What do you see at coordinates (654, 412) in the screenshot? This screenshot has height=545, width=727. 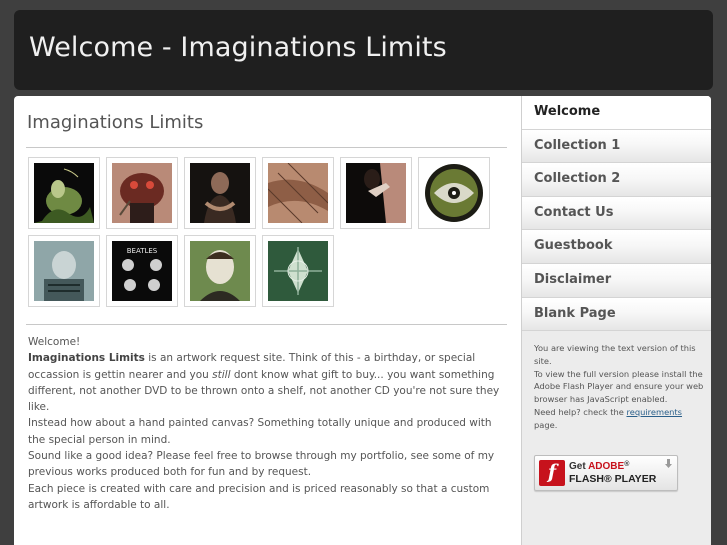 I see `requirements-link: requirements` at bounding box center [654, 412].